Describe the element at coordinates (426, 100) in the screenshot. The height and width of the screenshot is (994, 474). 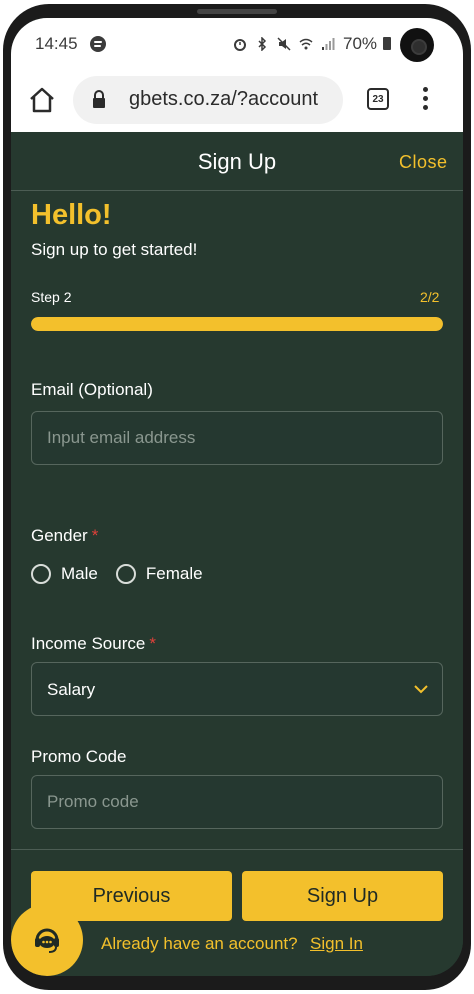
I see `more-menu-icon` at that location.